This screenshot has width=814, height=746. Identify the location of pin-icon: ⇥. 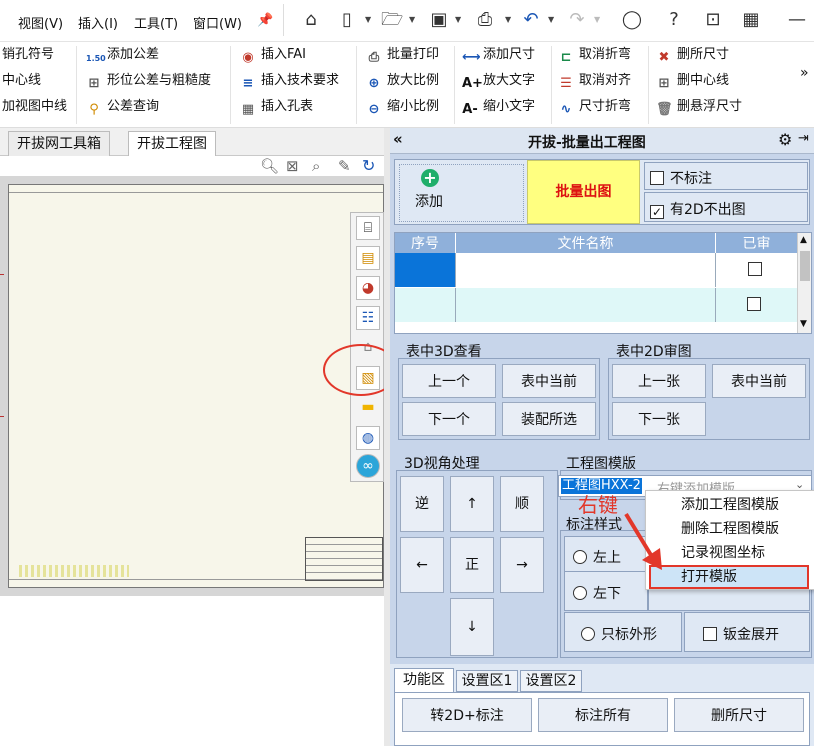
(803, 138).